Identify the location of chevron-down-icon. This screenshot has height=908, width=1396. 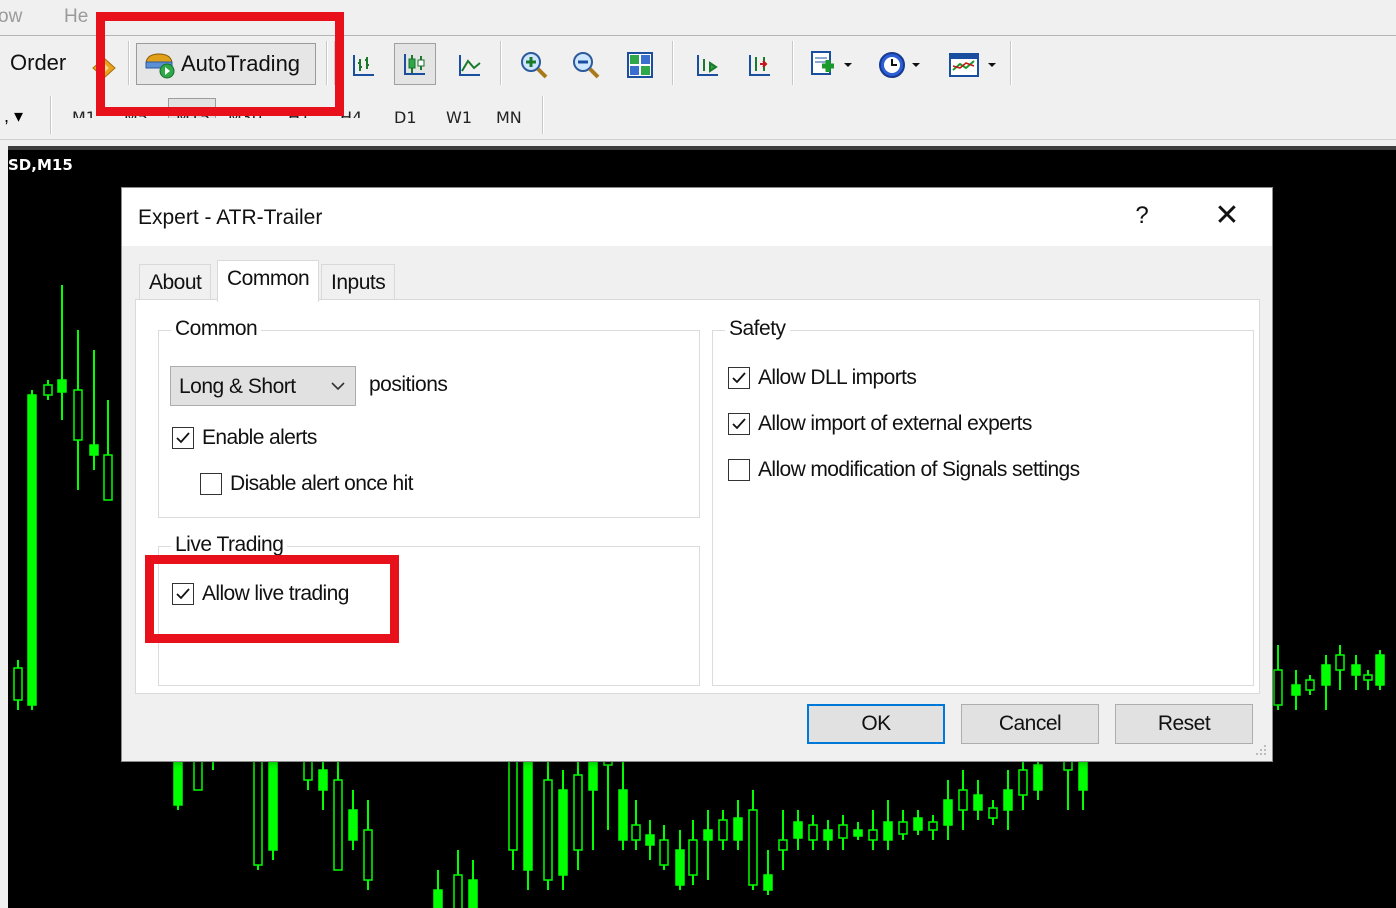
(338, 386).